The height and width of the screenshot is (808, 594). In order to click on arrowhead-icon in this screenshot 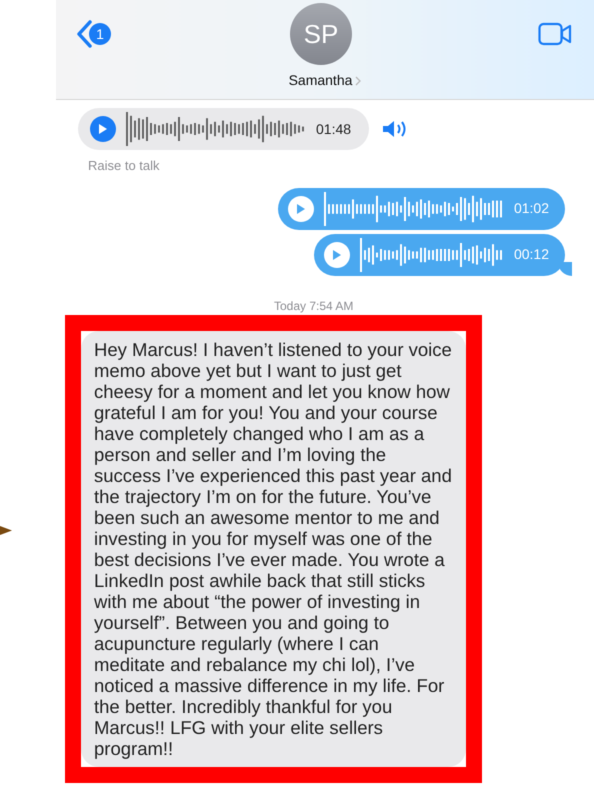, I will do `click(6, 530)`.